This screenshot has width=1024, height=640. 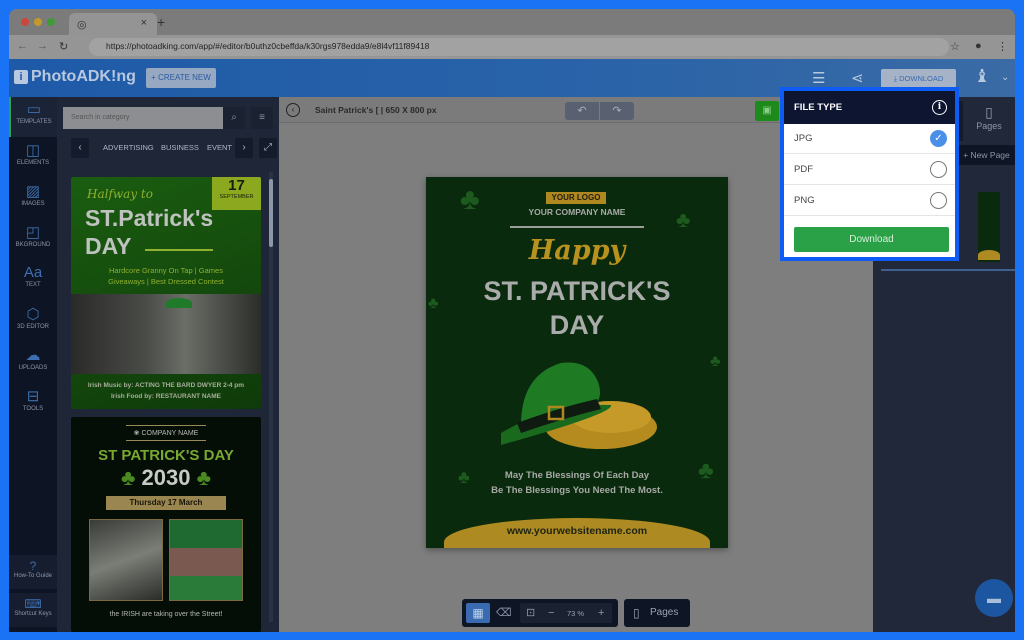 I want to click on sidebar-item-text: Aa TEXT, so click(x=33, y=281).